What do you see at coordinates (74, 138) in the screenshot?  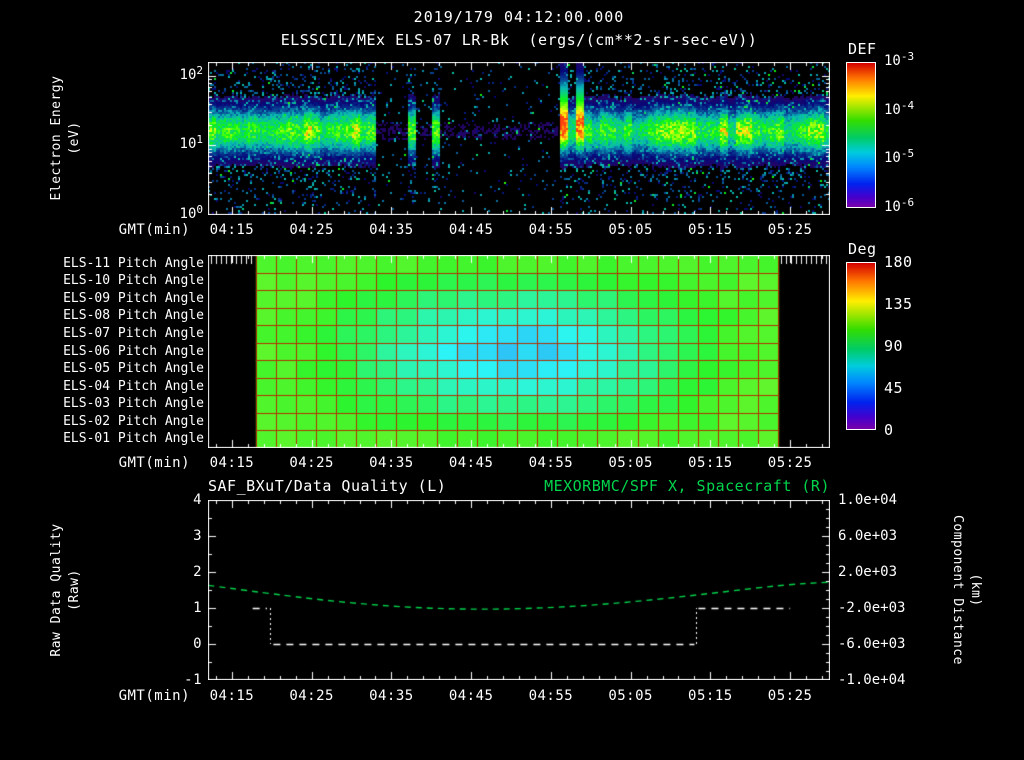 I see `energy-axis-unit: (eV)` at bounding box center [74, 138].